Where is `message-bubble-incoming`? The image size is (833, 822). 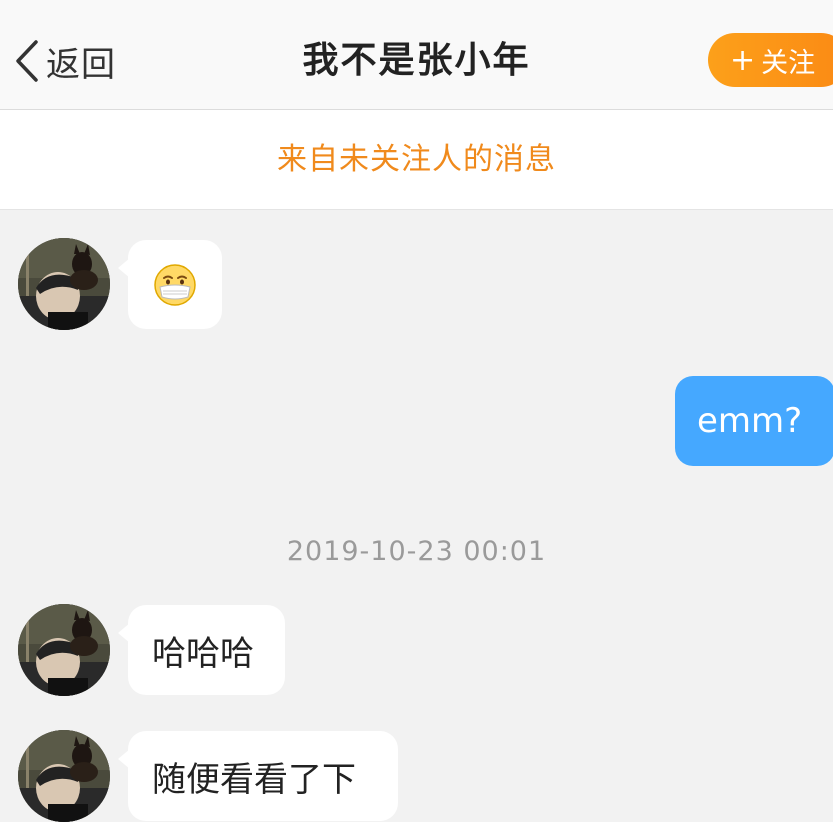 message-bubble-incoming is located at coordinates (170, 284).